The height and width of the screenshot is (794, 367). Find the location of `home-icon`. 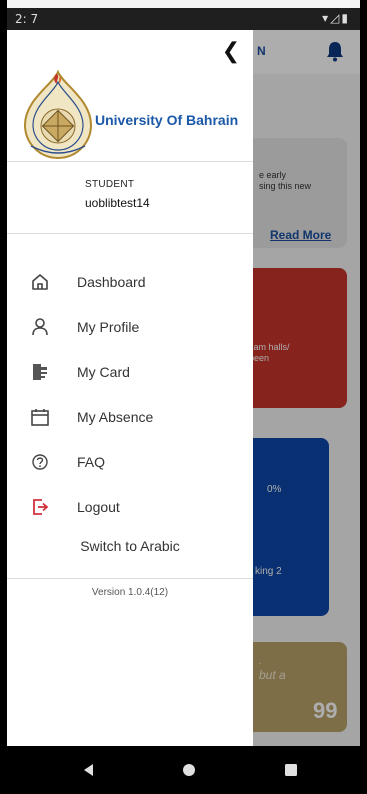

home-icon is located at coordinates (40, 282).